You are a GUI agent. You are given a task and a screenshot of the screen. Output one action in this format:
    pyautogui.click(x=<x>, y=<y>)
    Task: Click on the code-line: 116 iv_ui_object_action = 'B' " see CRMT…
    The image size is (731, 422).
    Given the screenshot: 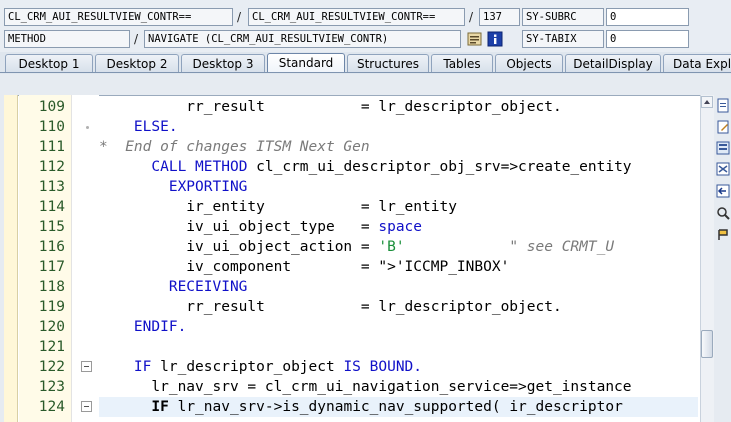 What is the action you would take?
    pyautogui.click(x=365, y=247)
    